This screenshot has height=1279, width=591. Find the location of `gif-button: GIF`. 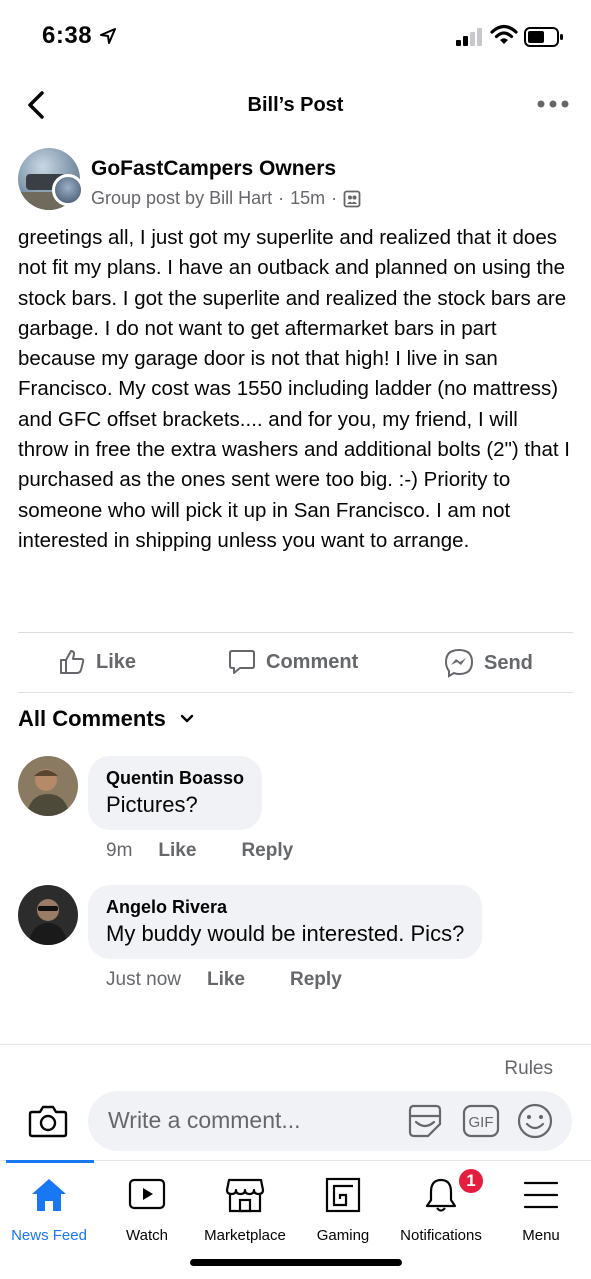

gif-button: GIF is located at coordinates (481, 1123).